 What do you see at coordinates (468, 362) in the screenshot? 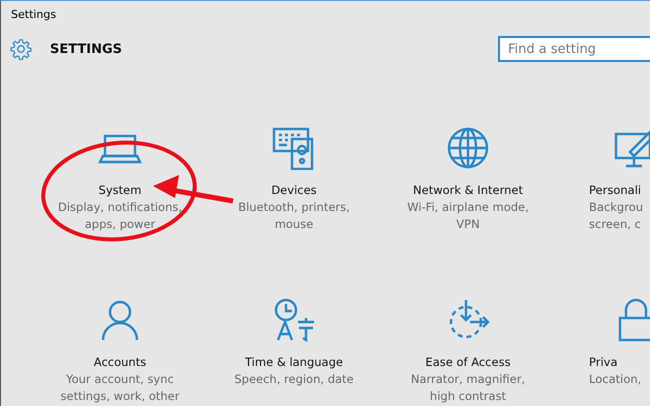
I see `tile-title: Ease of Access` at bounding box center [468, 362].